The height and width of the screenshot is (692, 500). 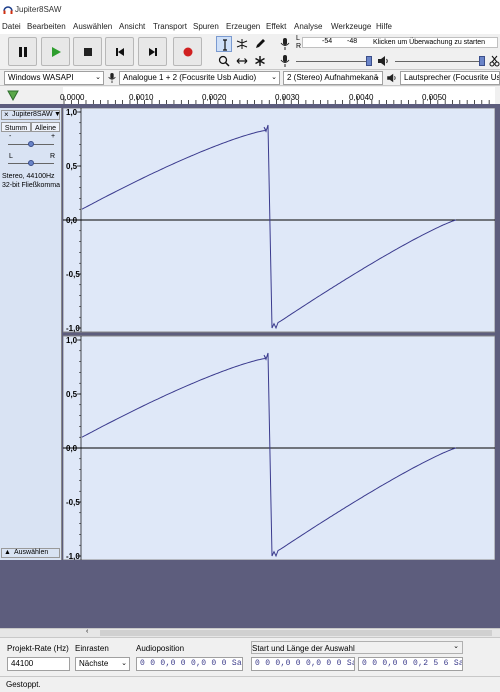 What do you see at coordinates (22, 663) in the screenshot?
I see `project-rate-value: 44100` at bounding box center [22, 663].